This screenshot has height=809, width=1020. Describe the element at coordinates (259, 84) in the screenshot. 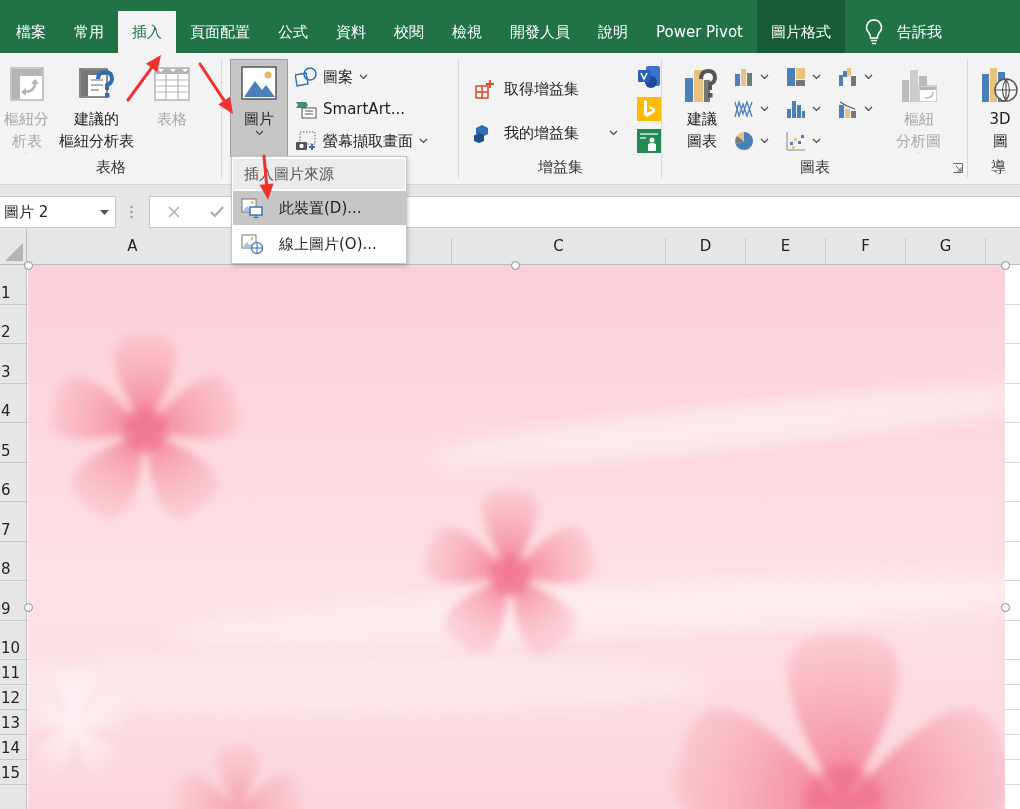

I see `picture-icon` at that location.